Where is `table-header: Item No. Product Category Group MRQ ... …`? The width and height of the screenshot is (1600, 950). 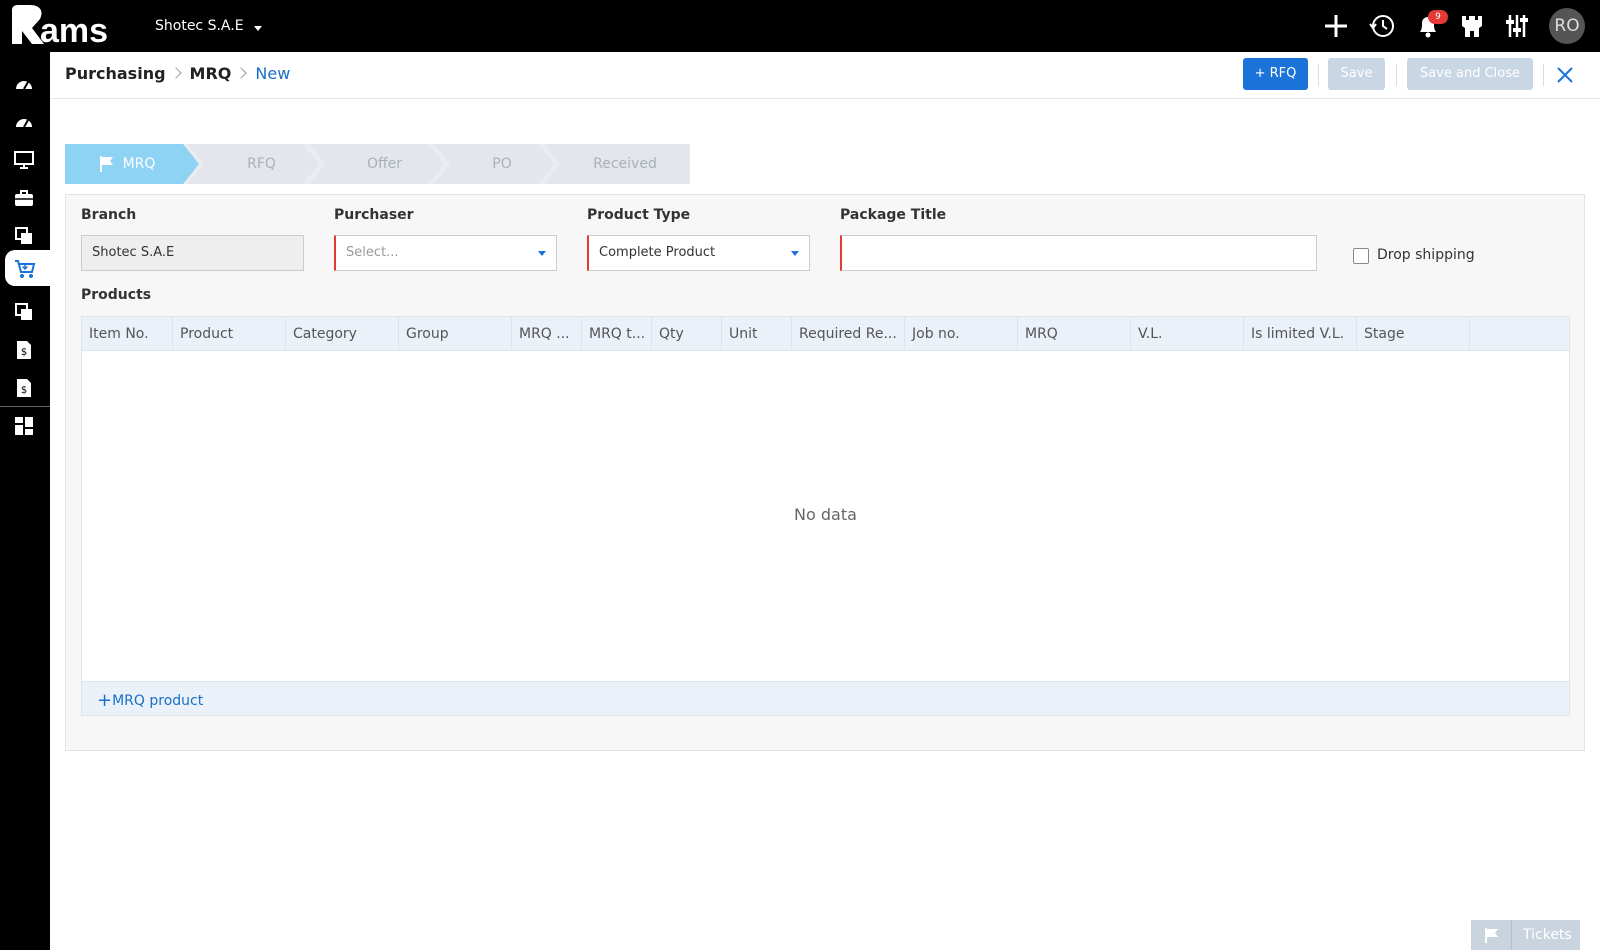 table-header: Item No. Product Category Group MRQ ... … is located at coordinates (825, 334).